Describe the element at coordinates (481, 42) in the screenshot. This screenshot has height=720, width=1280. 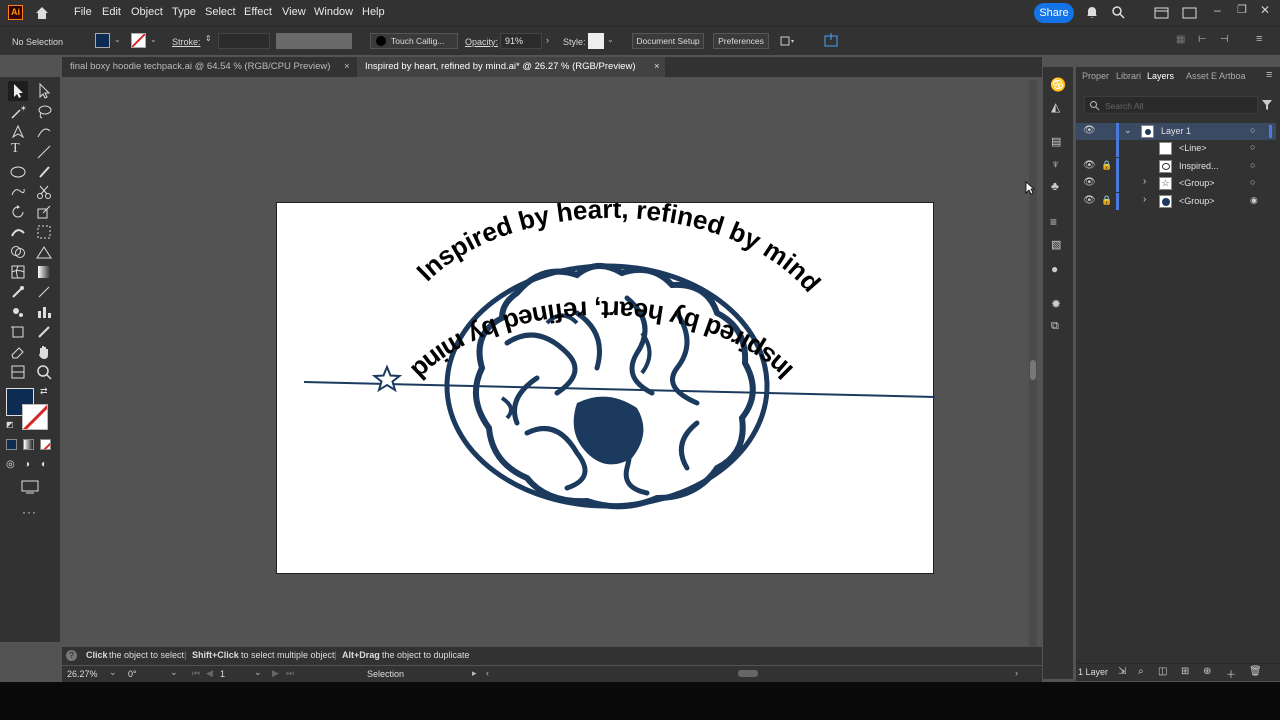
I see `opacity-label: Opacity:` at that location.